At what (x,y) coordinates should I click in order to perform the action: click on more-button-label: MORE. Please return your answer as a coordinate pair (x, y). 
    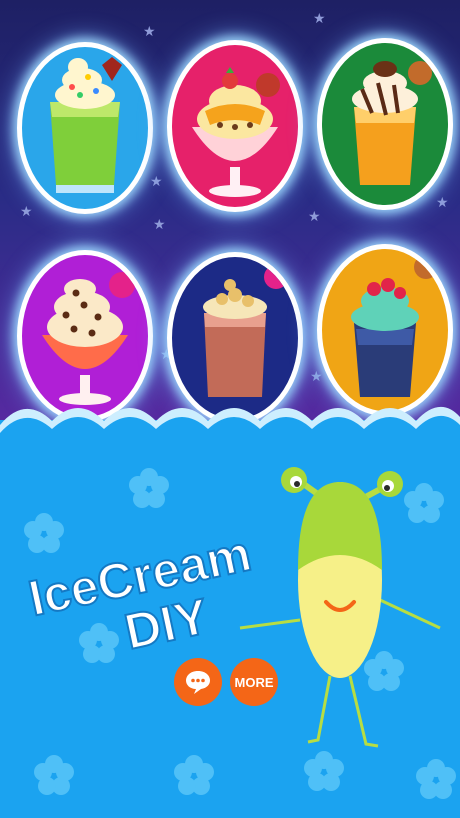
    Looking at the image, I should click on (254, 682).